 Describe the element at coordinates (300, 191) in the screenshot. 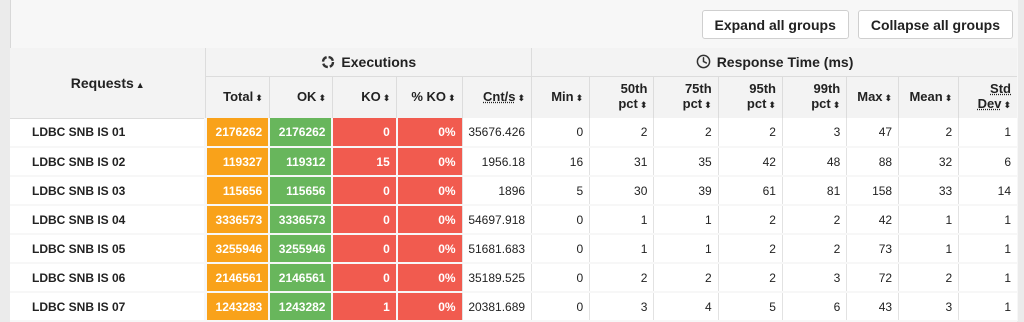

I see `ok-count: 115656` at that location.